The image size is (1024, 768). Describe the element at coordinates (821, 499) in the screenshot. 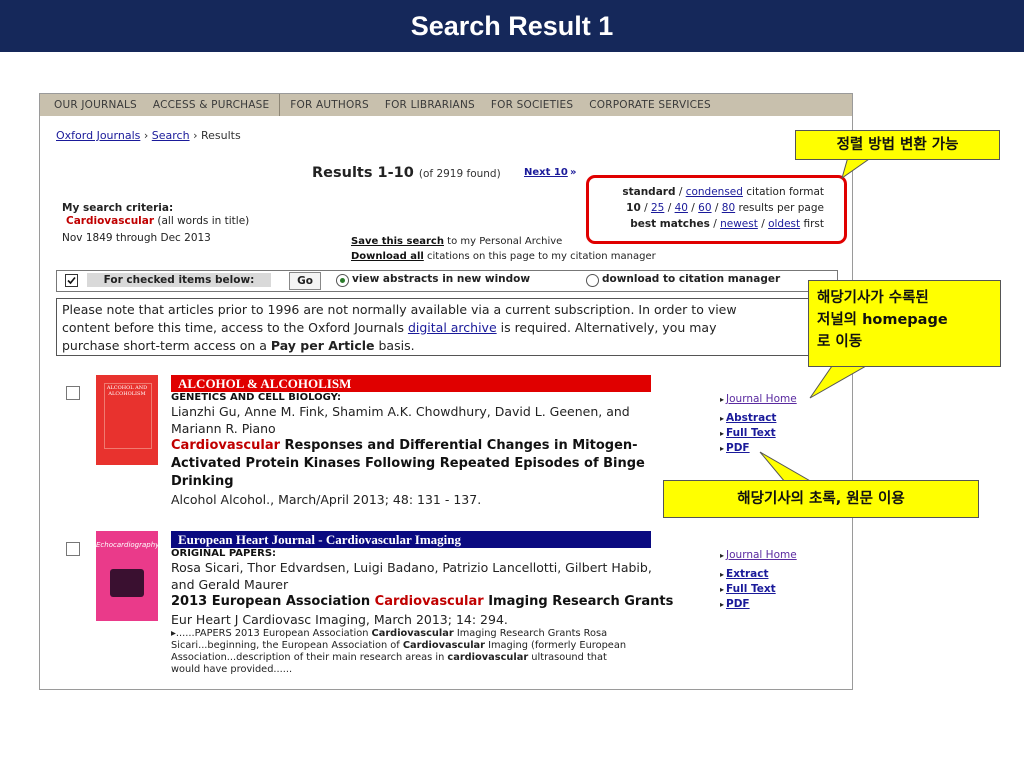

I see `fulltext-callout: 해당기사의 초록, 원문 이용` at that location.